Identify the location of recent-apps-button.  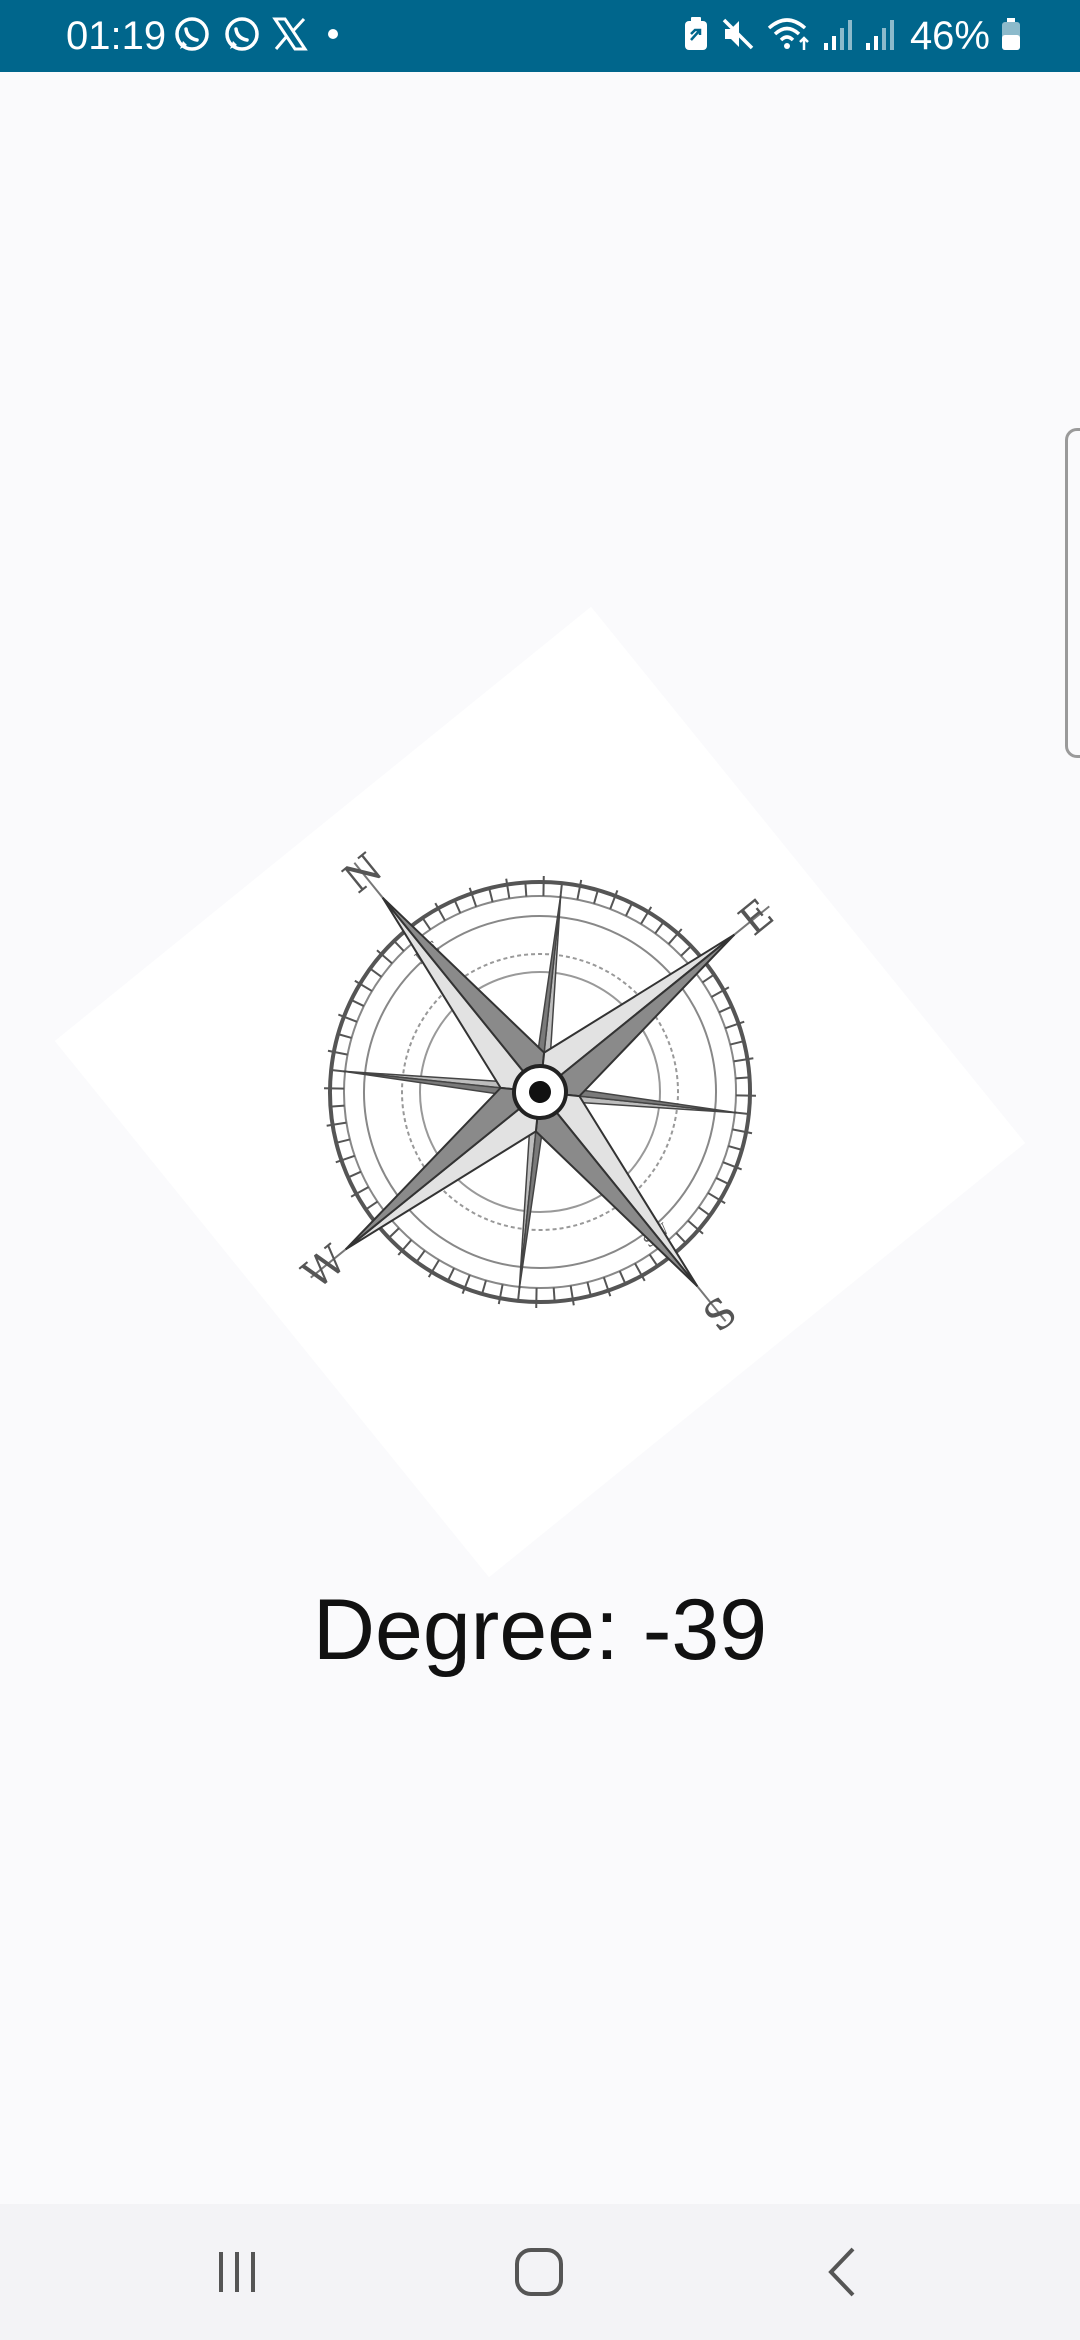
(237, 2272).